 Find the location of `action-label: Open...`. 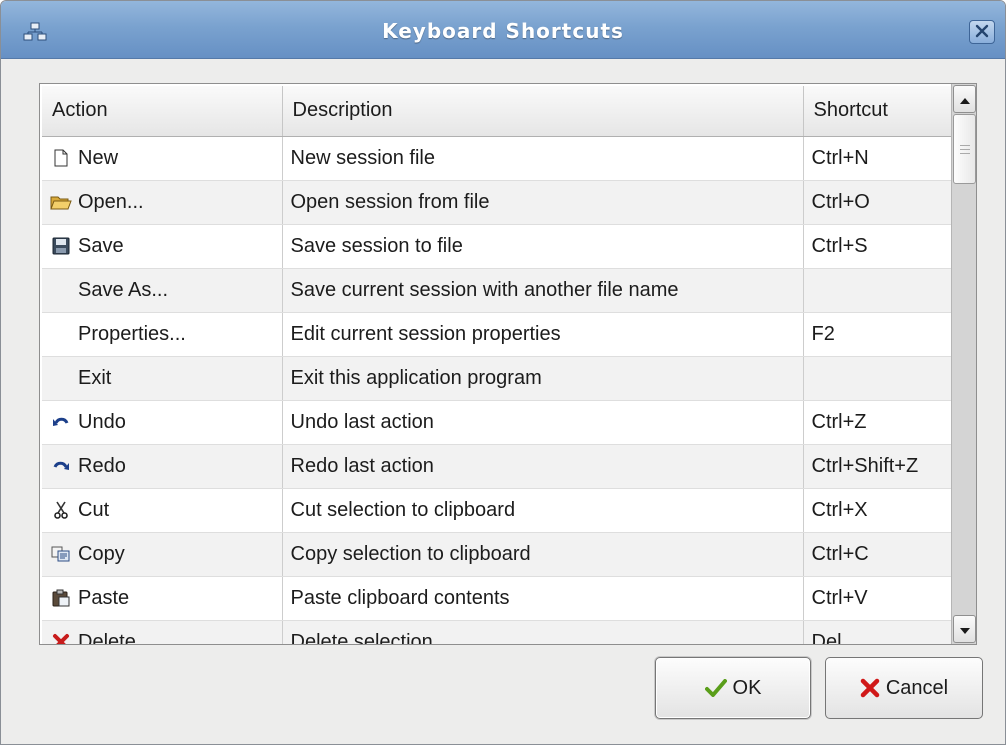

action-label: Open... is located at coordinates (111, 201).